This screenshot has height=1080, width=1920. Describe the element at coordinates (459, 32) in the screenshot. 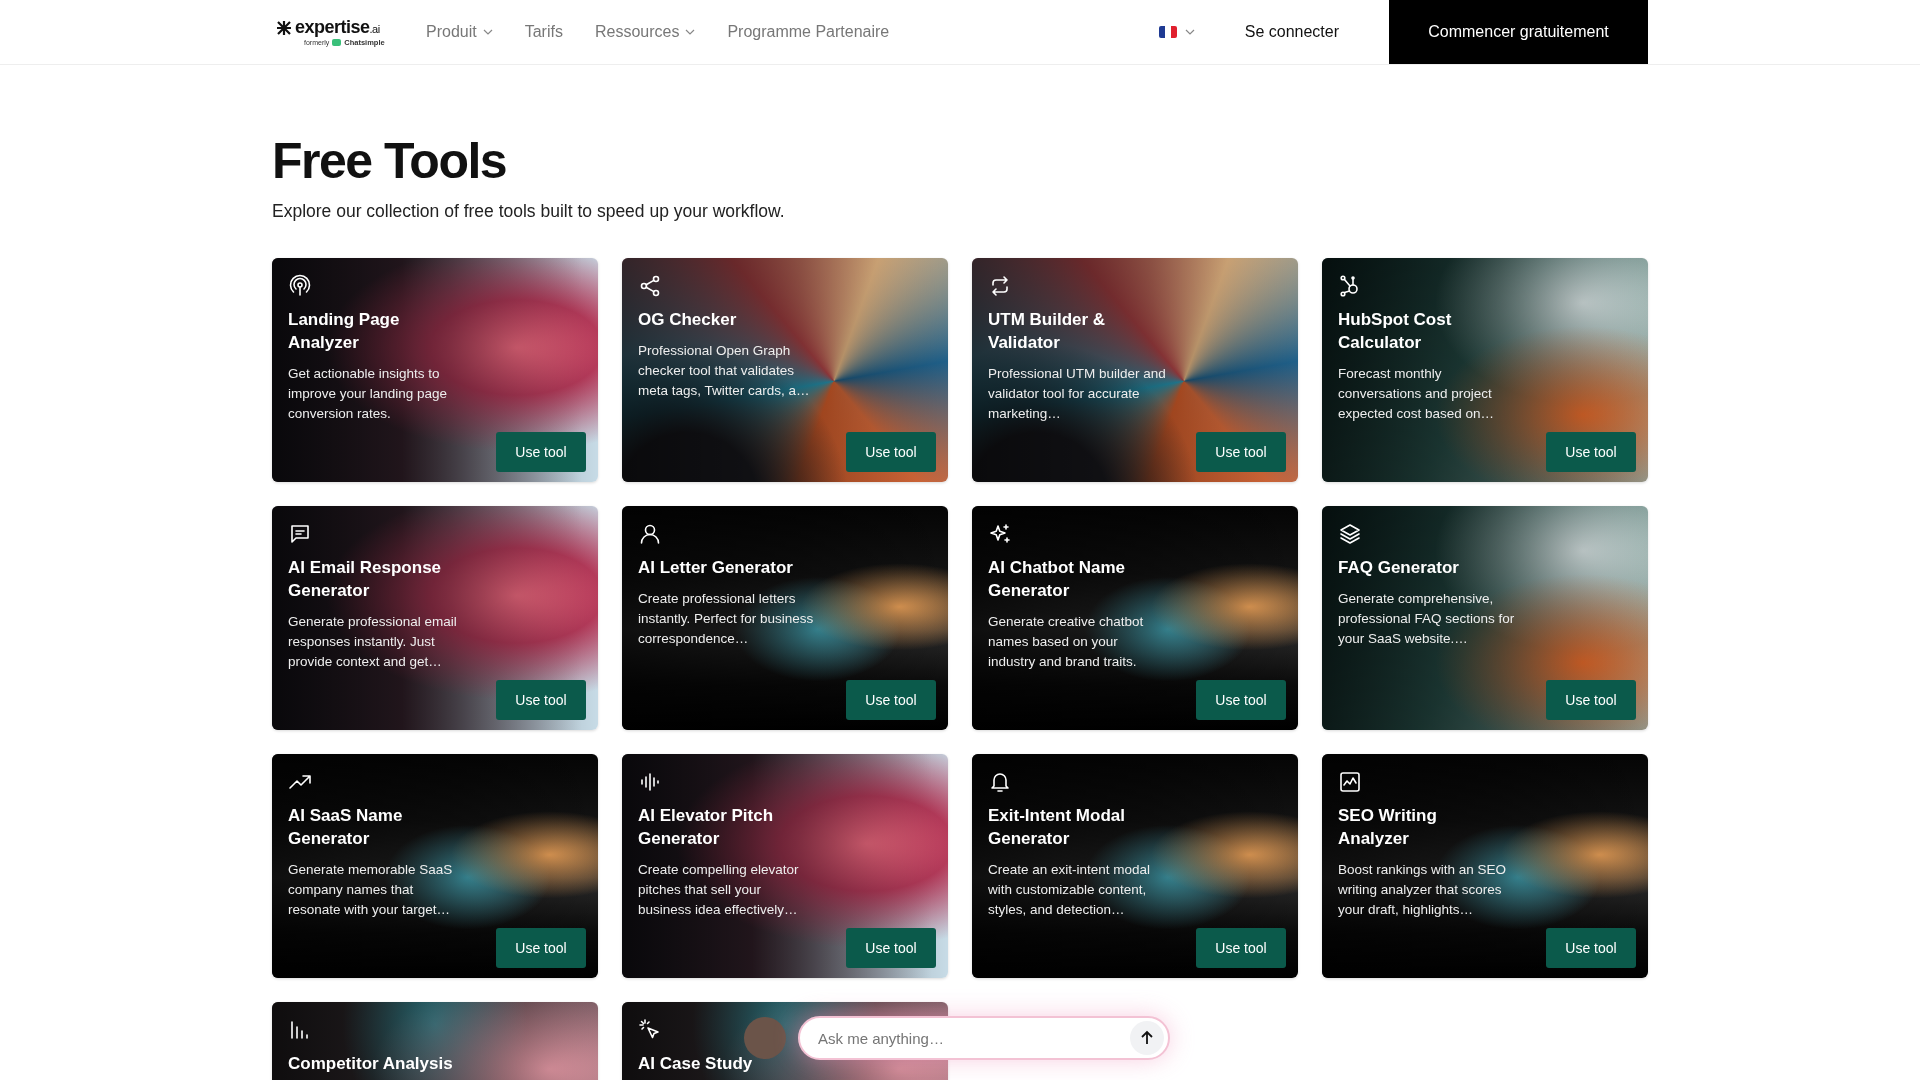

I see `nav-link: Produit` at that location.